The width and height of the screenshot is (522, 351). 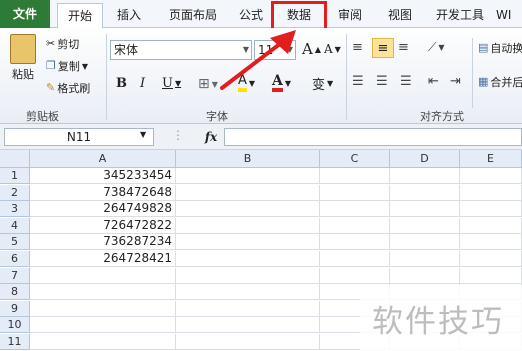 What do you see at coordinates (251, 15) in the screenshot?
I see `tab-formulas: 公式` at bounding box center [251, 15].